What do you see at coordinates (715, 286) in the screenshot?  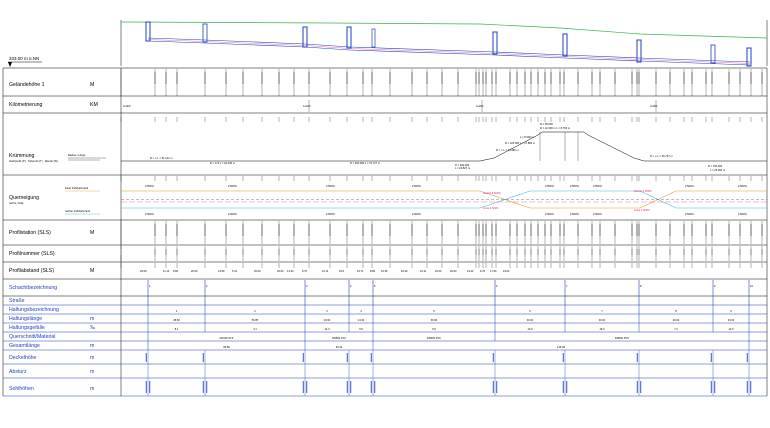 I see `schacht-number: 9` at bounding box center [715, 286].